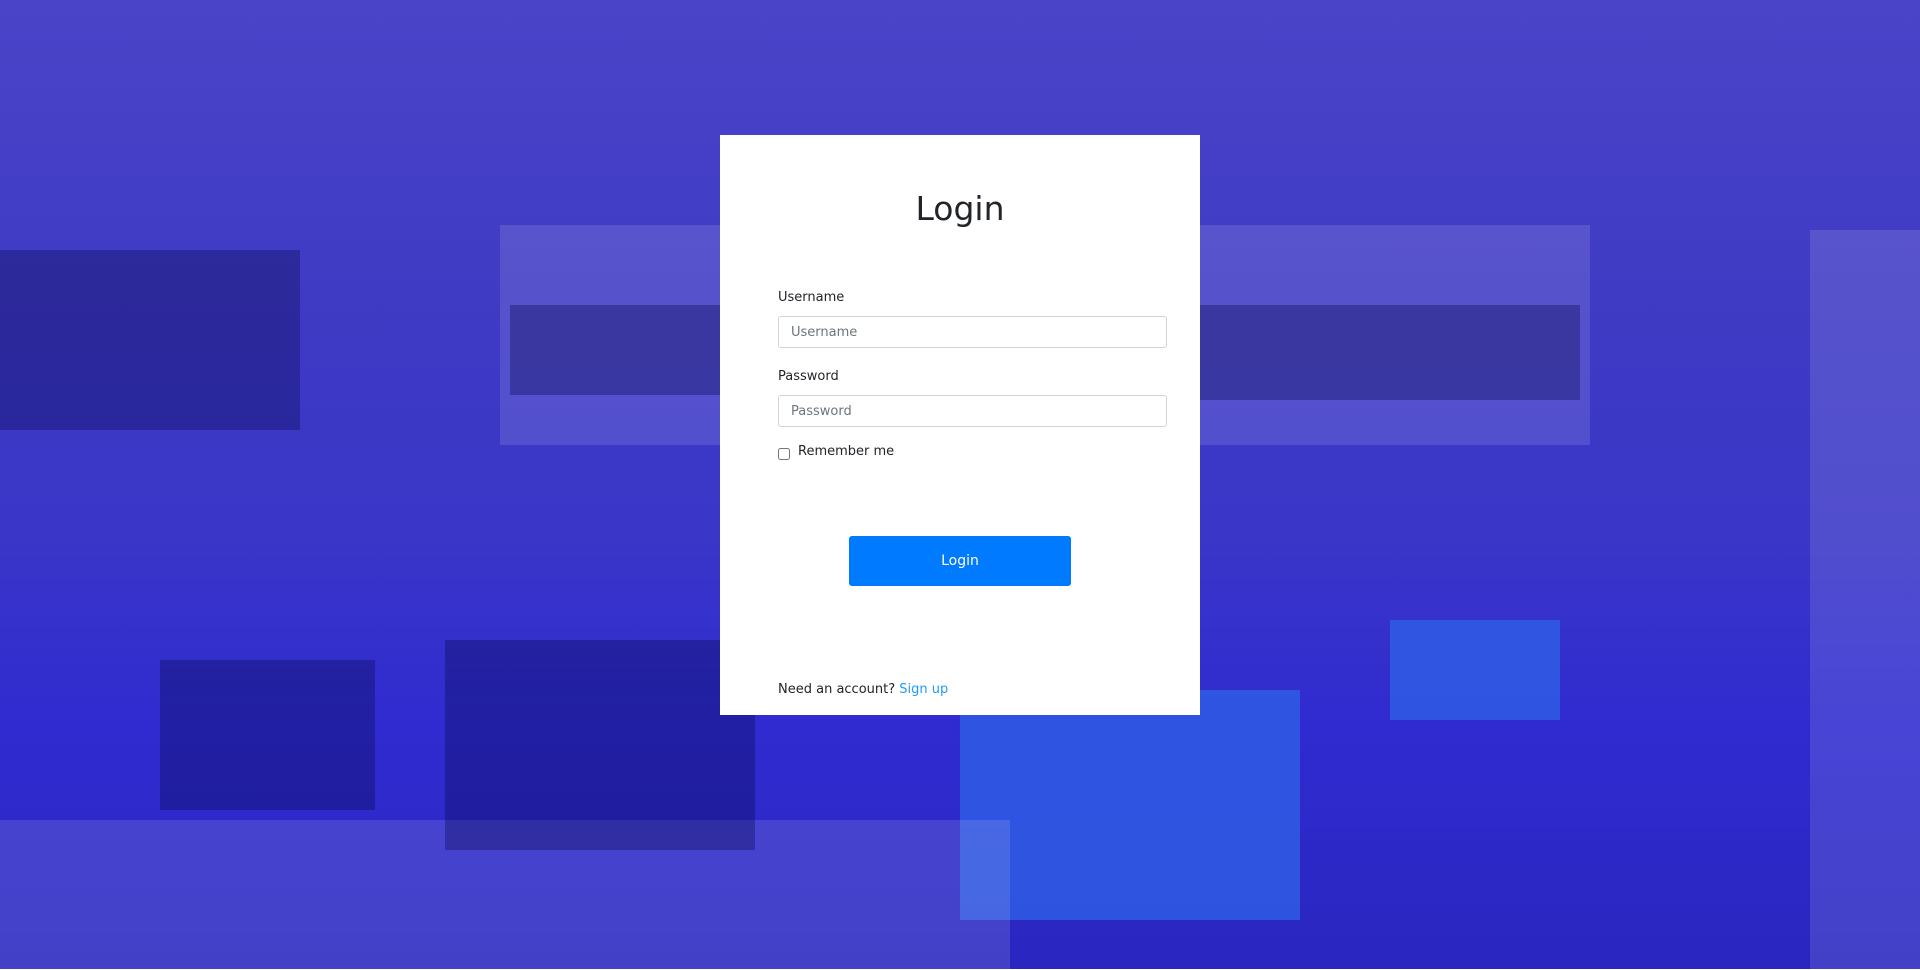  I want to click on username-input, so click(972, 332).